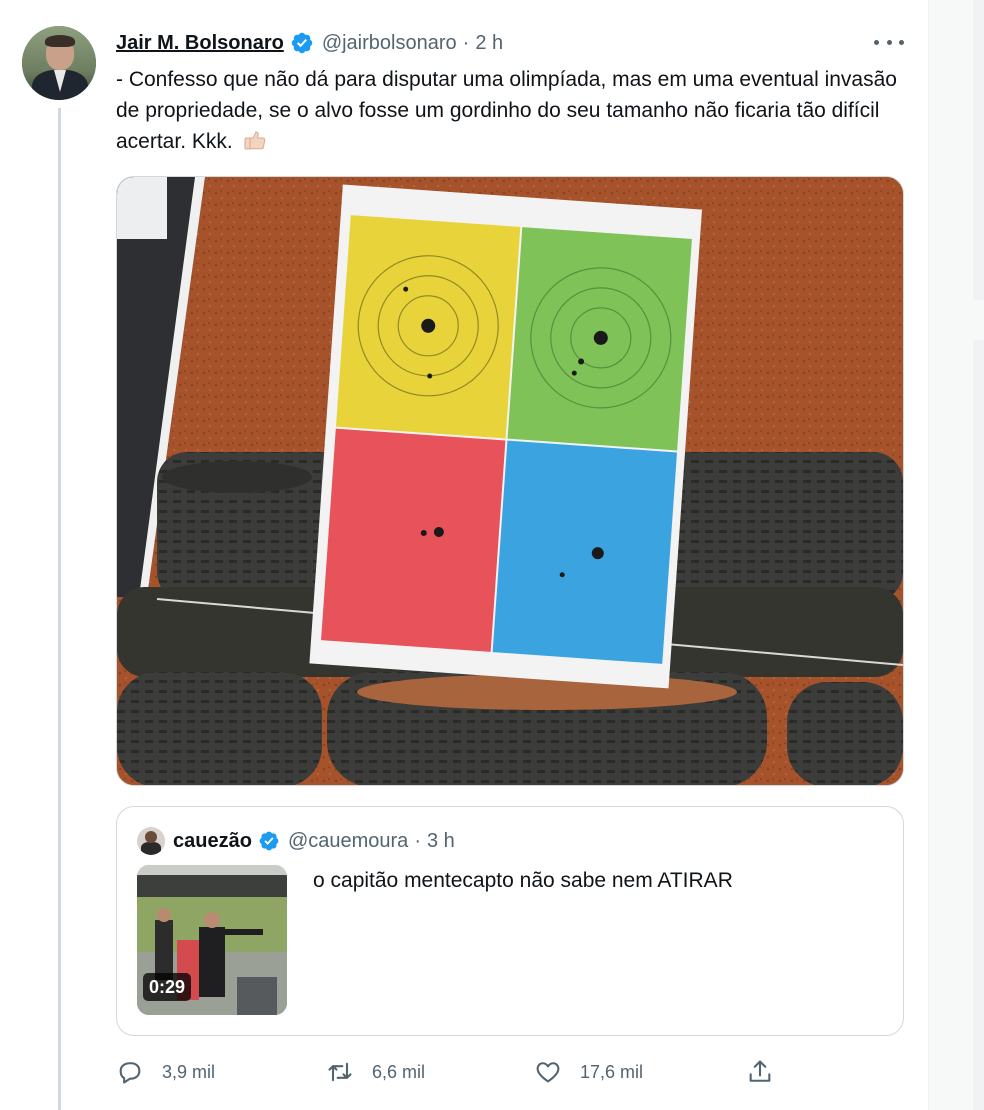 The height and width of the screenshot is (1110, 984). I want to click on reply-count: 3,9 mil, so click(189, 1071).